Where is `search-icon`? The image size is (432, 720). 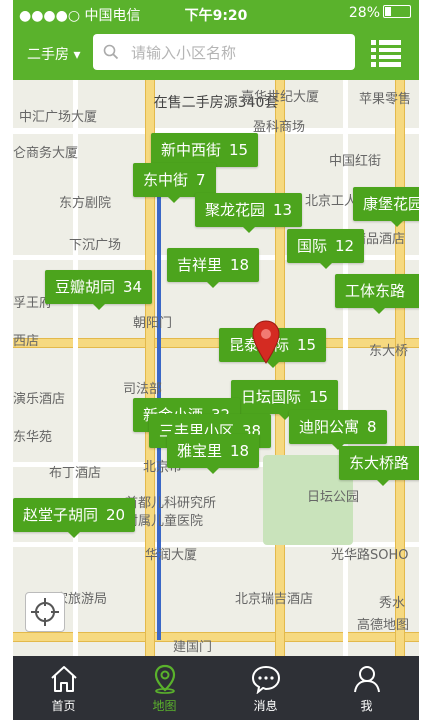 search-icon is located at coordinates (111, 52).